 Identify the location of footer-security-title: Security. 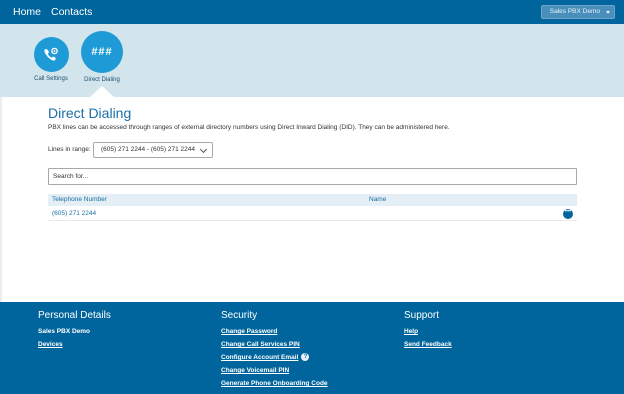
(239, 315).